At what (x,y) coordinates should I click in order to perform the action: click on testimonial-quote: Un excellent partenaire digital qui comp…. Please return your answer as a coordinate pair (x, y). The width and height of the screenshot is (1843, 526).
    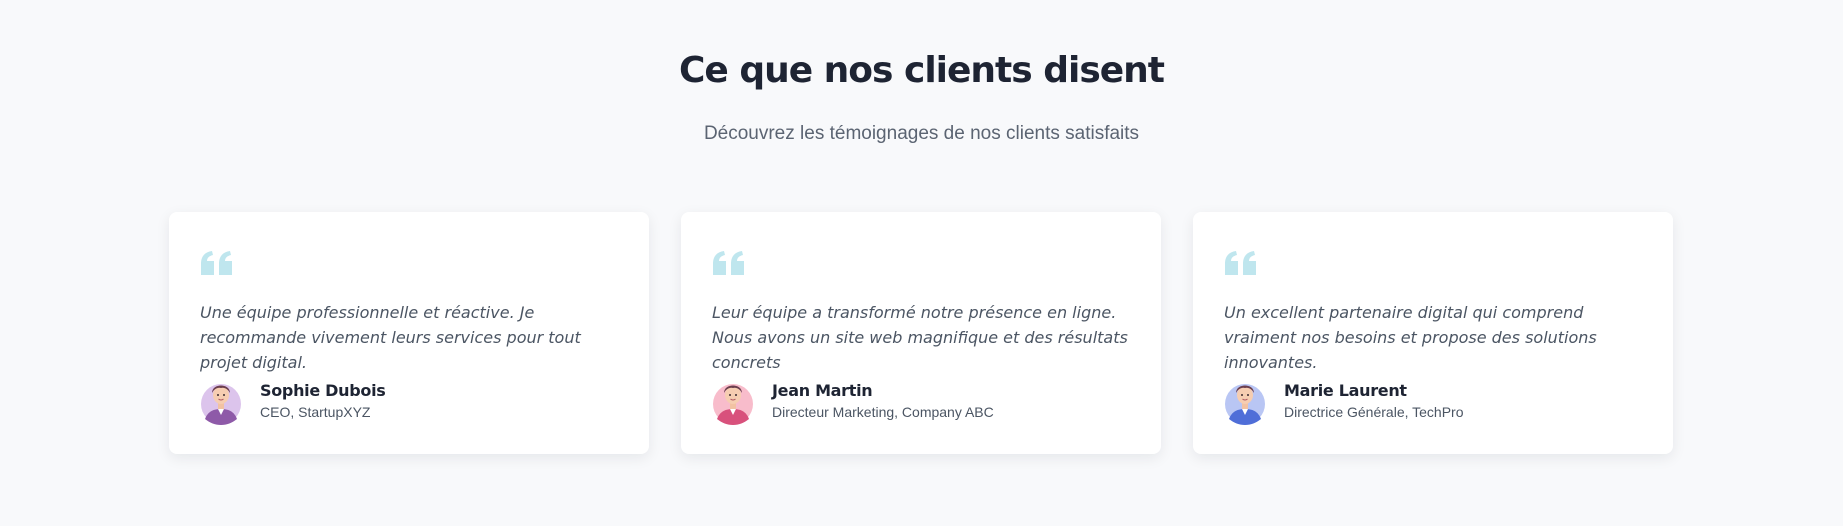
    Looking at the image, I should click on (1410, 337).